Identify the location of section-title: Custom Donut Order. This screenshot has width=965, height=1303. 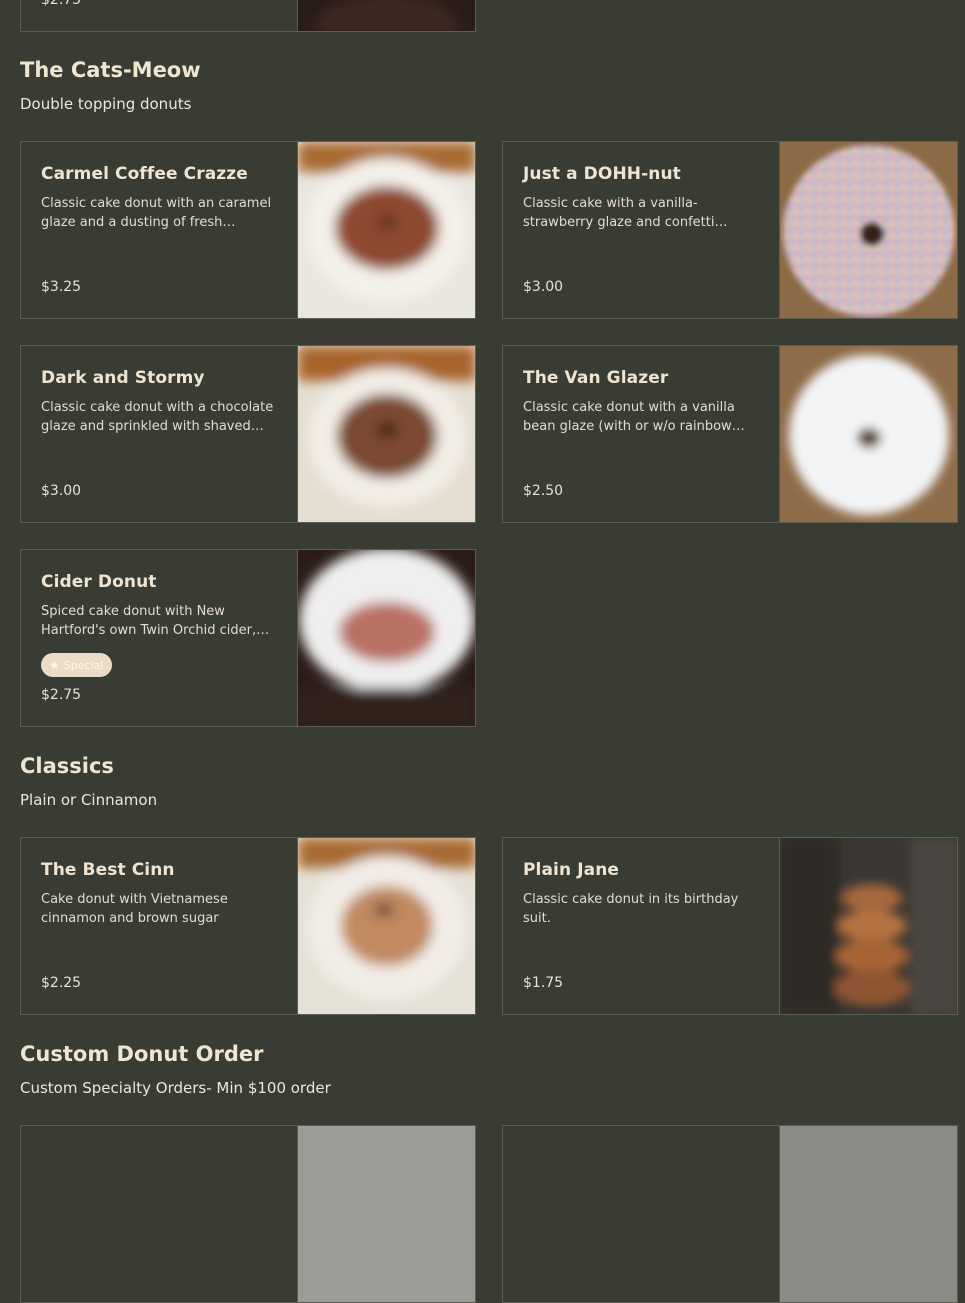
(142, 1054).